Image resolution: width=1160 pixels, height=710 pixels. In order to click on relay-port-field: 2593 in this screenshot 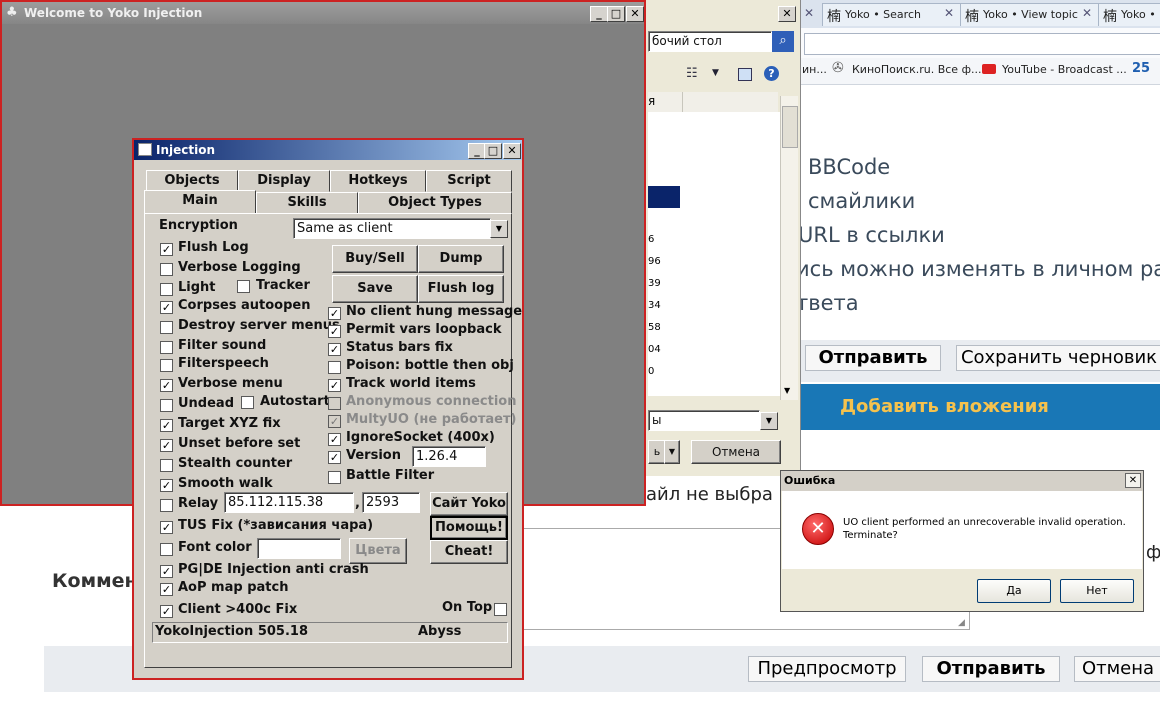, I will do `click(391, 502)`.